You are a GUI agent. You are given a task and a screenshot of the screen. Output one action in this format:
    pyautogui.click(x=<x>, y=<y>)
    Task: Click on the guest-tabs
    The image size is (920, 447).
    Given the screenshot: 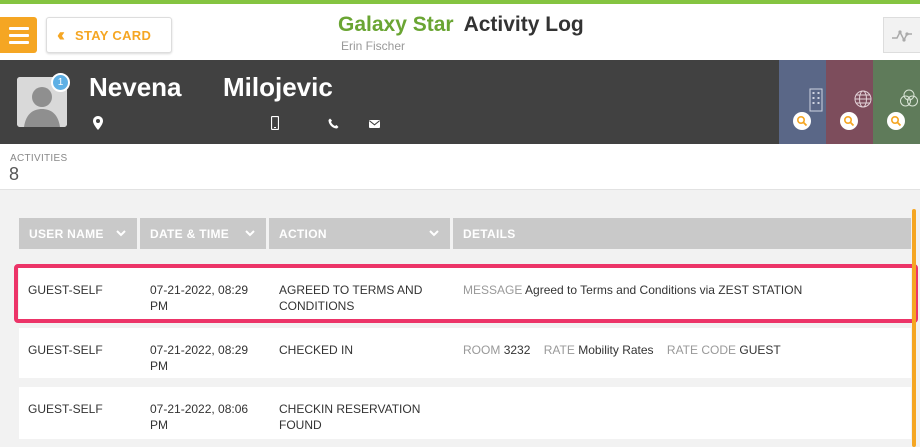 What is the action you would take?
    pyautogui.click(x=849, y=102)
    